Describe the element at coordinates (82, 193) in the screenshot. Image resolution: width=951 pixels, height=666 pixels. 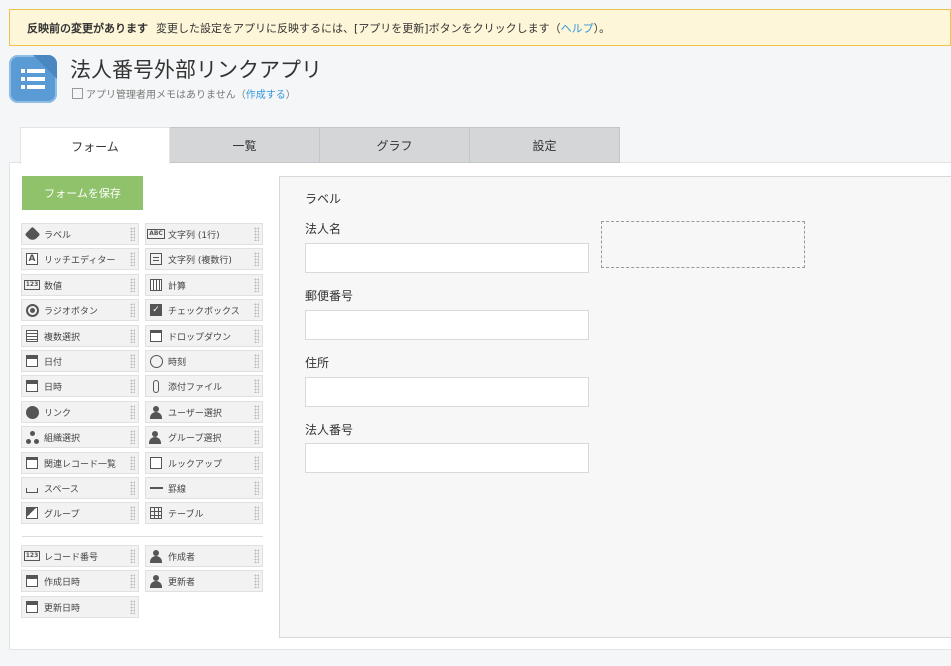
I see `save-form-button: フォームを保存` at that location.